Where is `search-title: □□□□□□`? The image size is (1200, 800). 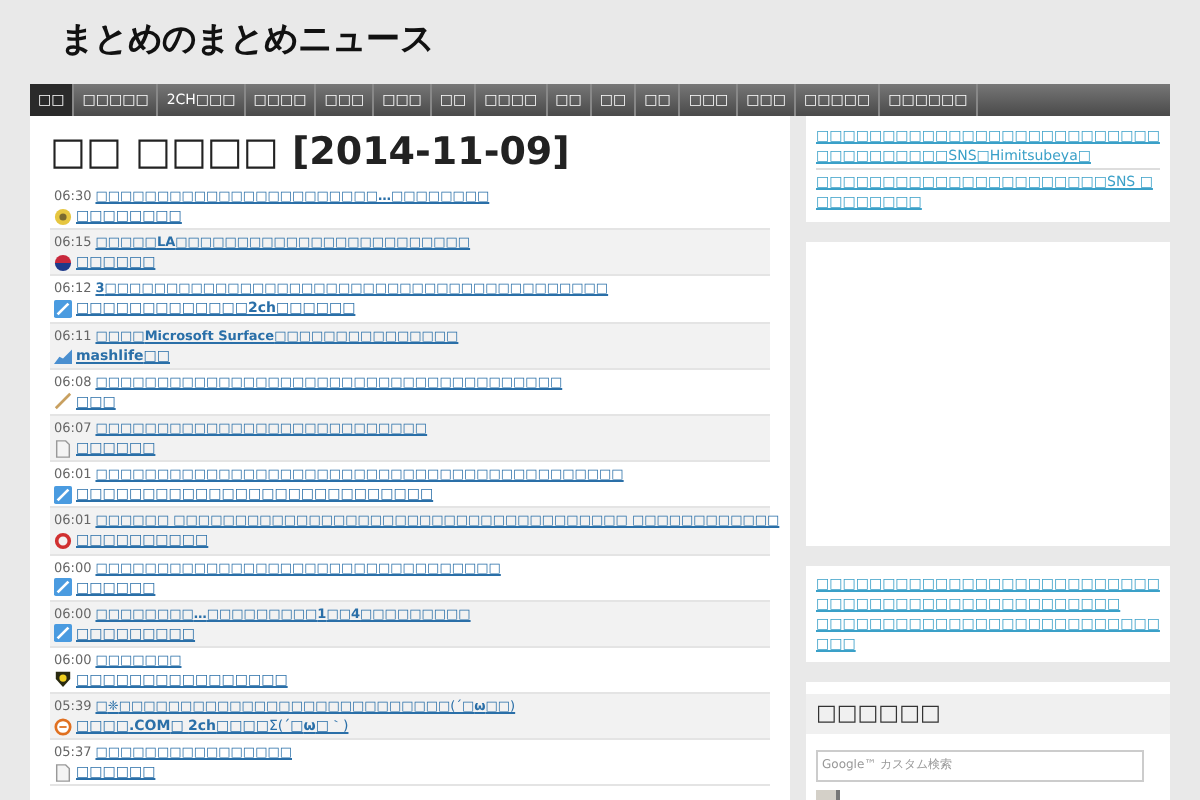 search-title: □□□□□□ is located at coordinates (878, 713).